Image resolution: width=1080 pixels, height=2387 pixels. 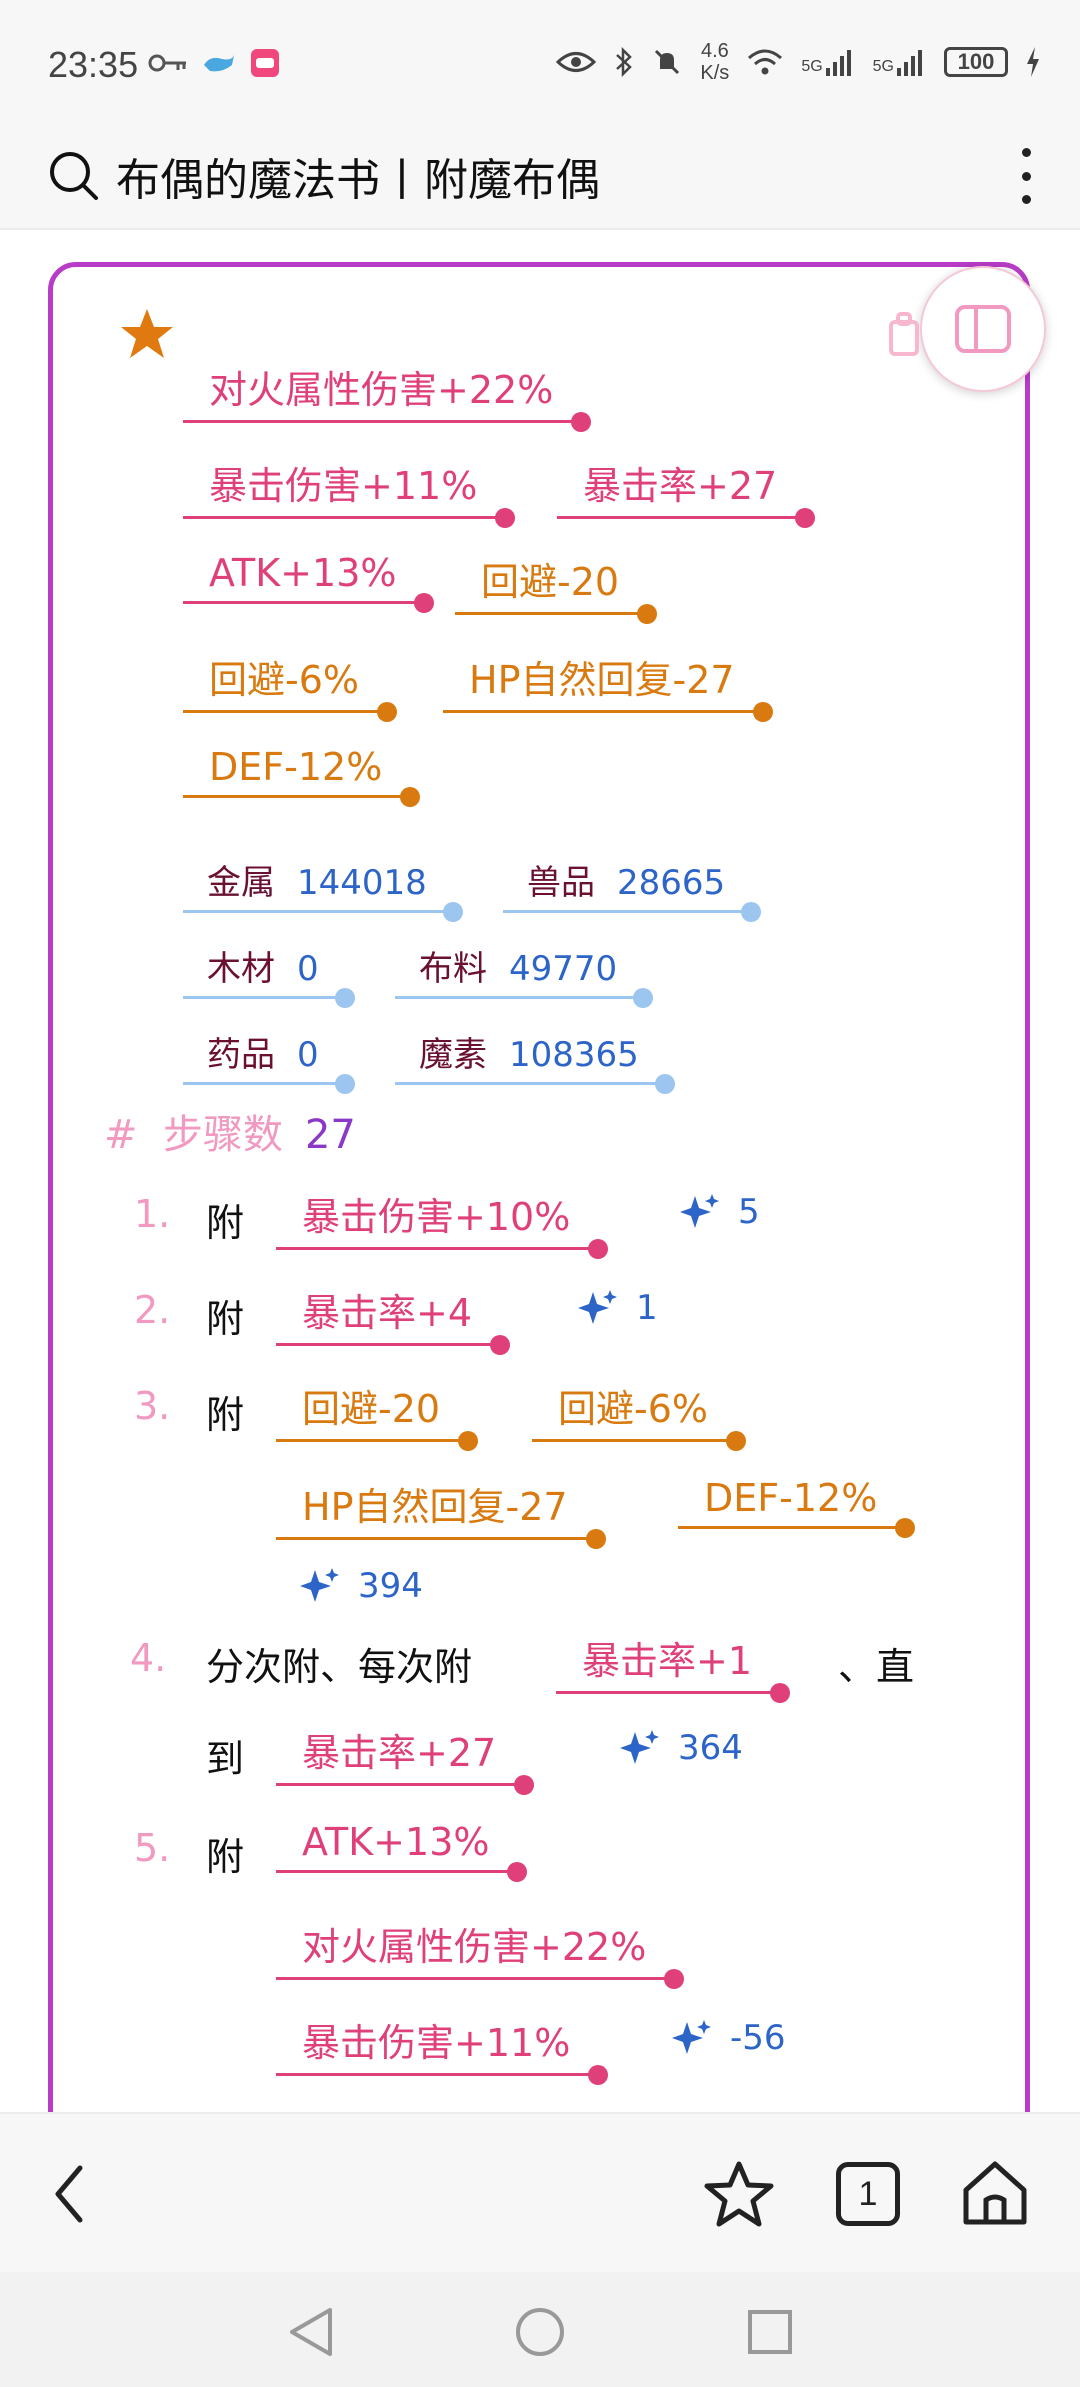 I want to click on step-cost: 364, so click(x=681, y=1748).